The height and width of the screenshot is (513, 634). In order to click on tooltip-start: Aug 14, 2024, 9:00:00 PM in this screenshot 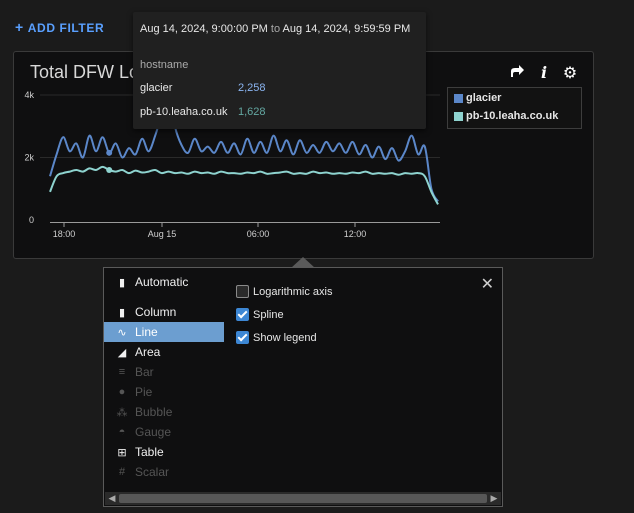, I will do `click(204, 29)`.